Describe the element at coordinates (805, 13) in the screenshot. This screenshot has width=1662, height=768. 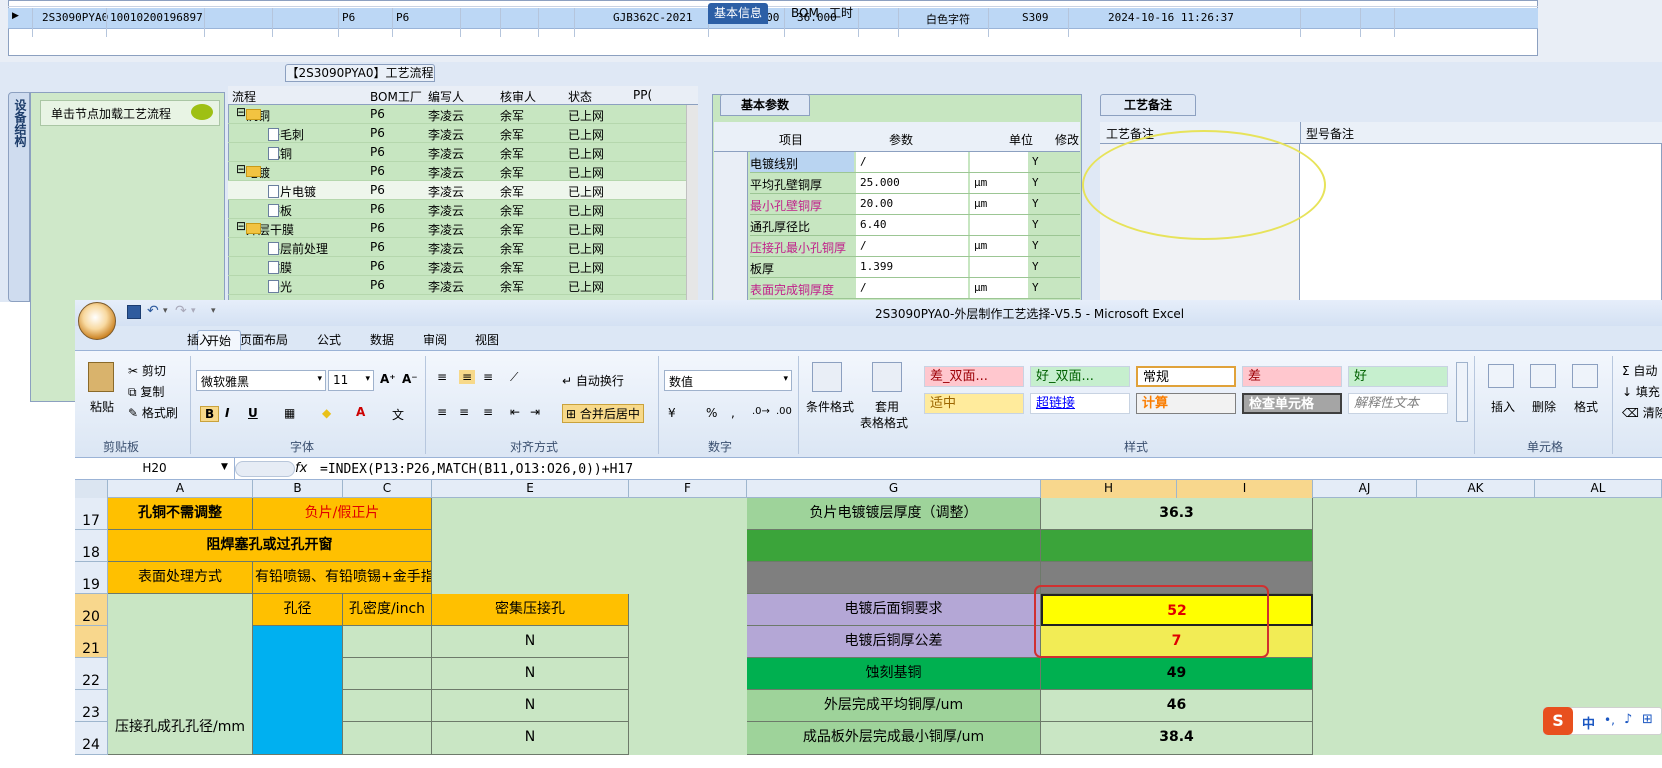
I see `tab-bom: BOM` at that location.